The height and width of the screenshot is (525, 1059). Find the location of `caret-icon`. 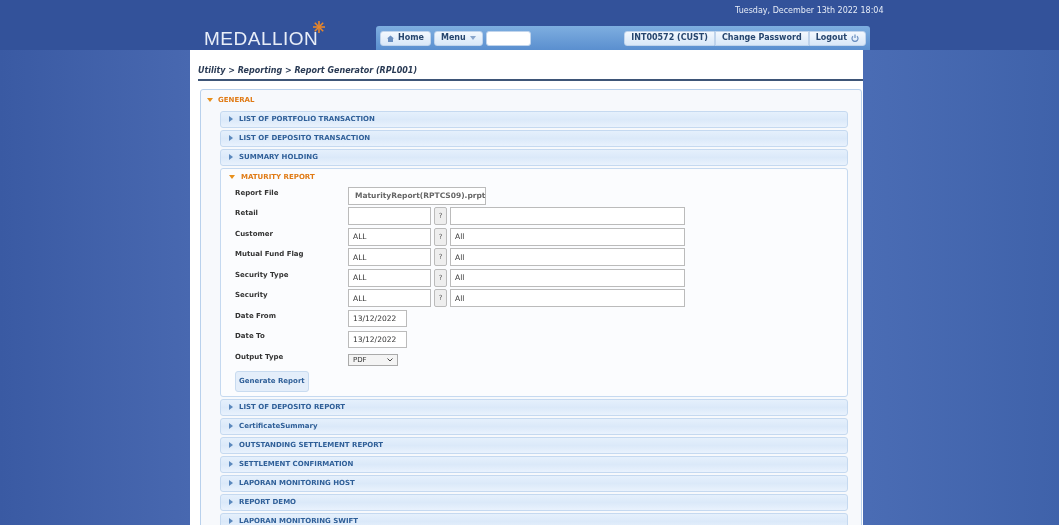

caret-icon is located at coordinates (472, 38).